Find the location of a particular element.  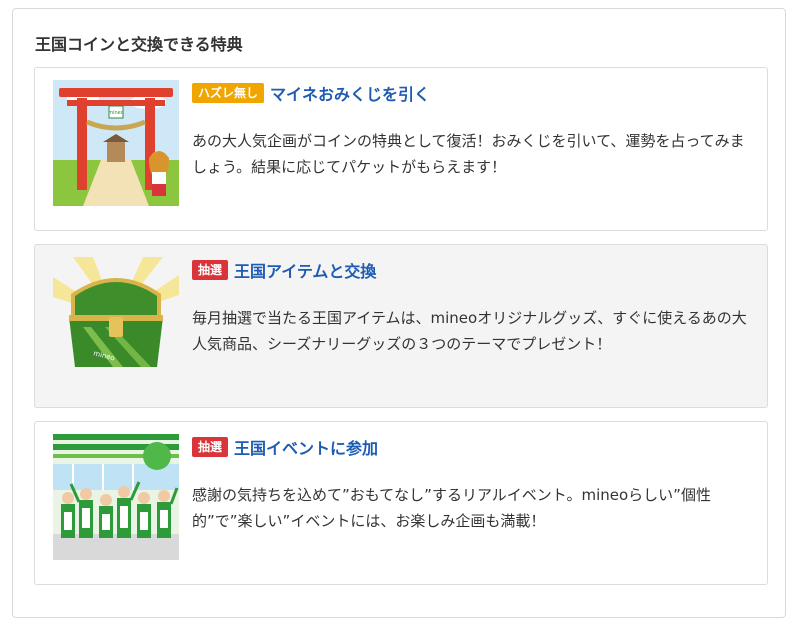

thumb-logo-text: mineo is located at coordinates (116, 113).